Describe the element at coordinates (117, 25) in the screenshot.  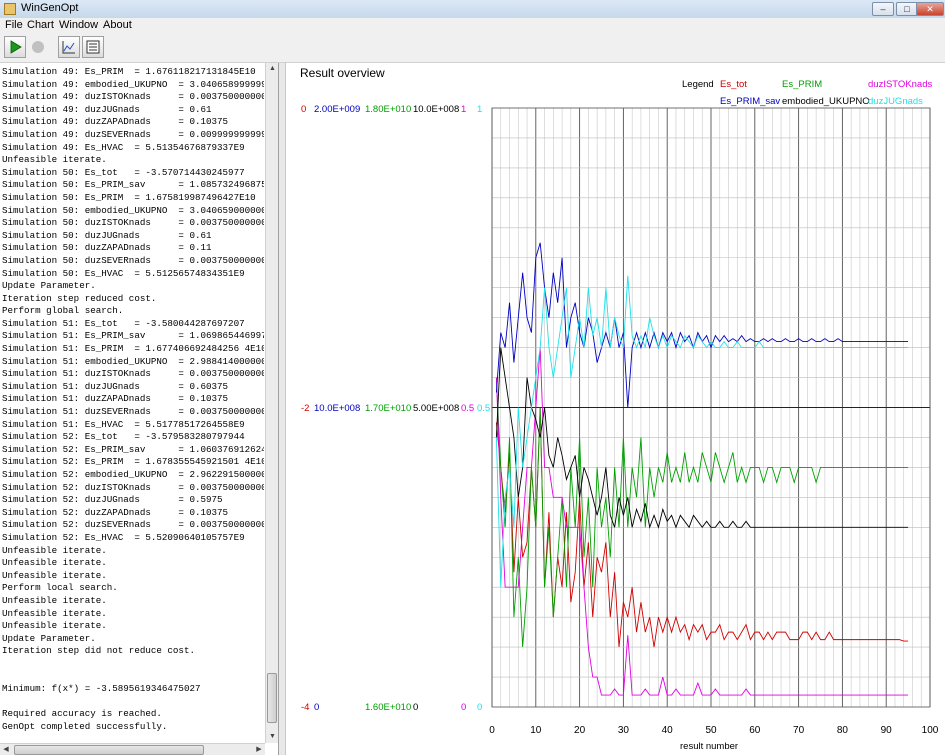
I see `menu-about: About` at that location.